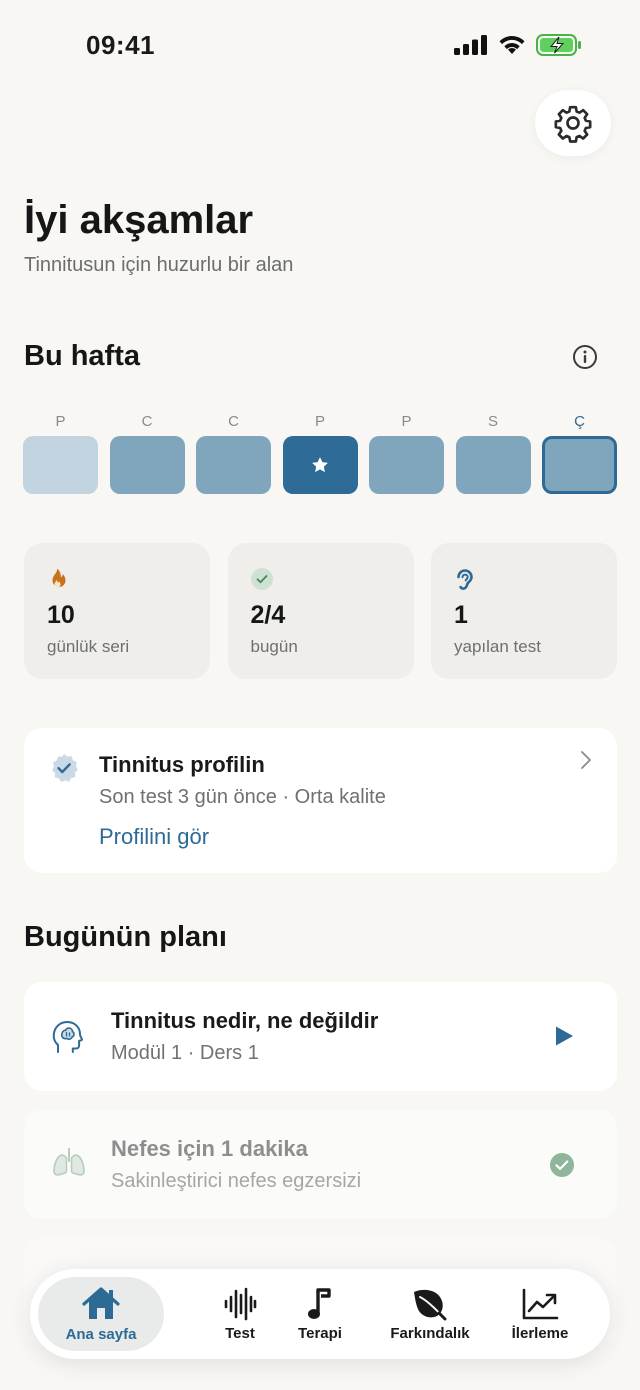 This screenshot has width=640, height=1390. Describe the element at coordinates (154, 837) in the screenshot. I see `profile-link: Profilini gör` at that location.